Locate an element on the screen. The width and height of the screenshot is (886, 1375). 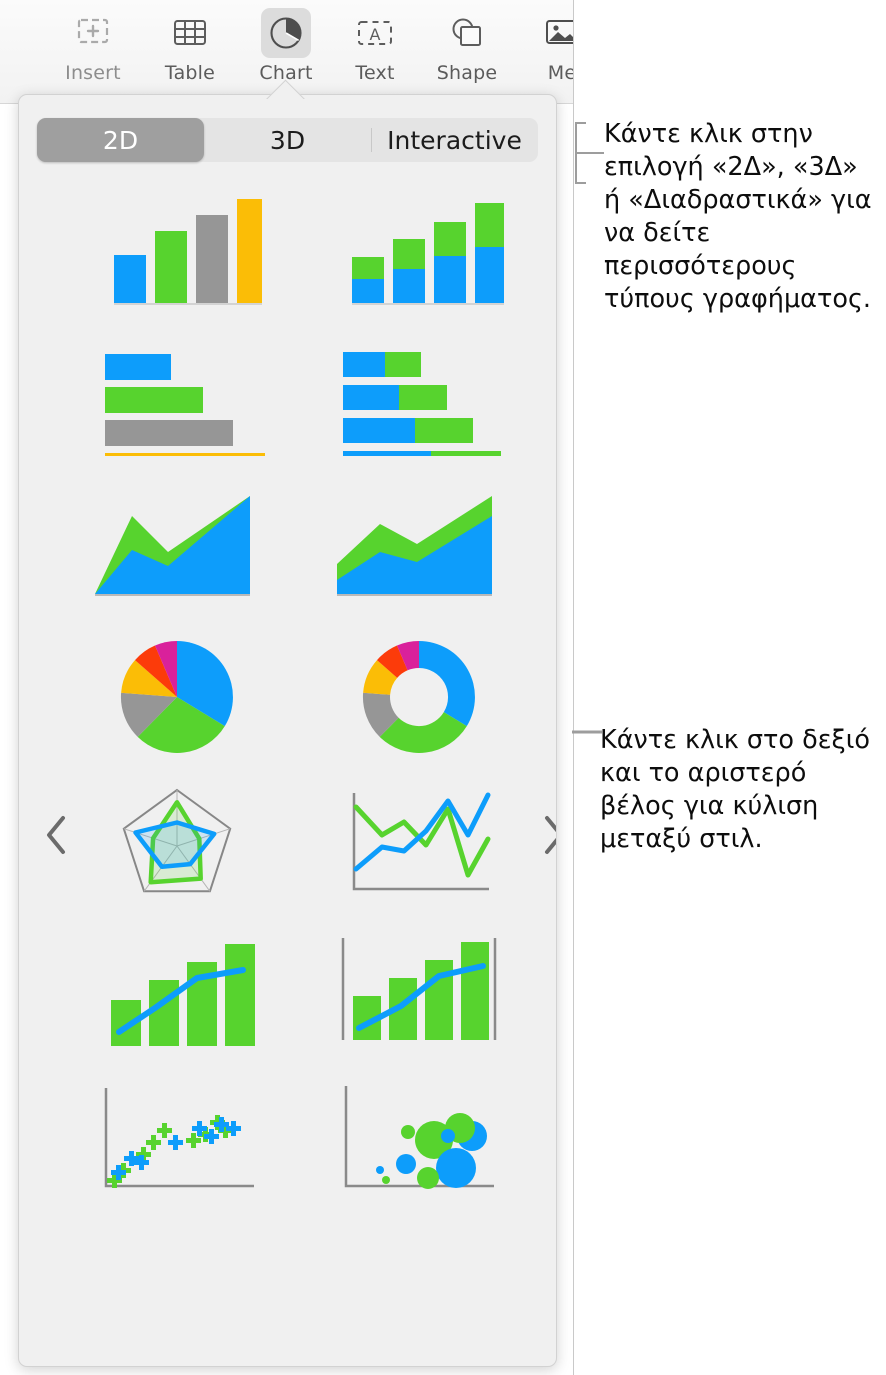
chart-type-stacked-bar is located at coordinates (419, 401).